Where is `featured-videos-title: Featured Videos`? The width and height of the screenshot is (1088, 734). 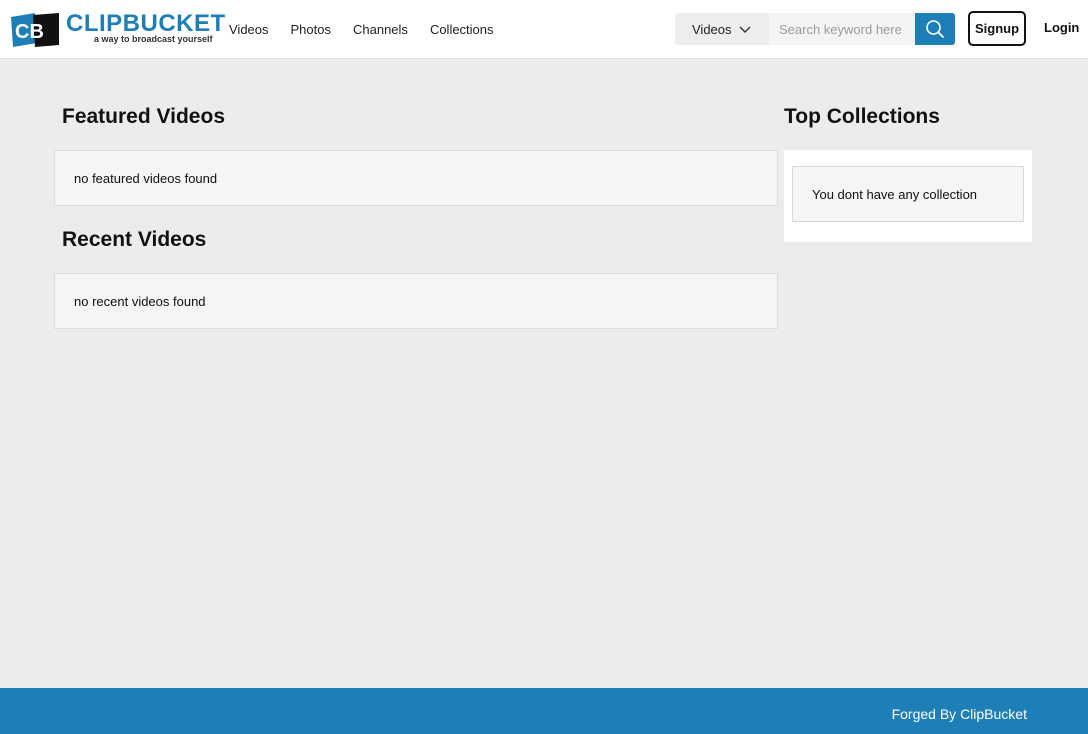
featured-videos-title: Featured Videos is located at coordinates (143, 116).